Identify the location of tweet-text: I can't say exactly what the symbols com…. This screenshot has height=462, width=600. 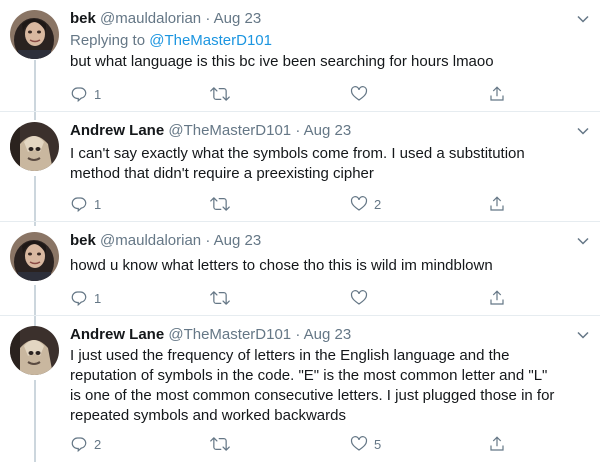
(327, 164).